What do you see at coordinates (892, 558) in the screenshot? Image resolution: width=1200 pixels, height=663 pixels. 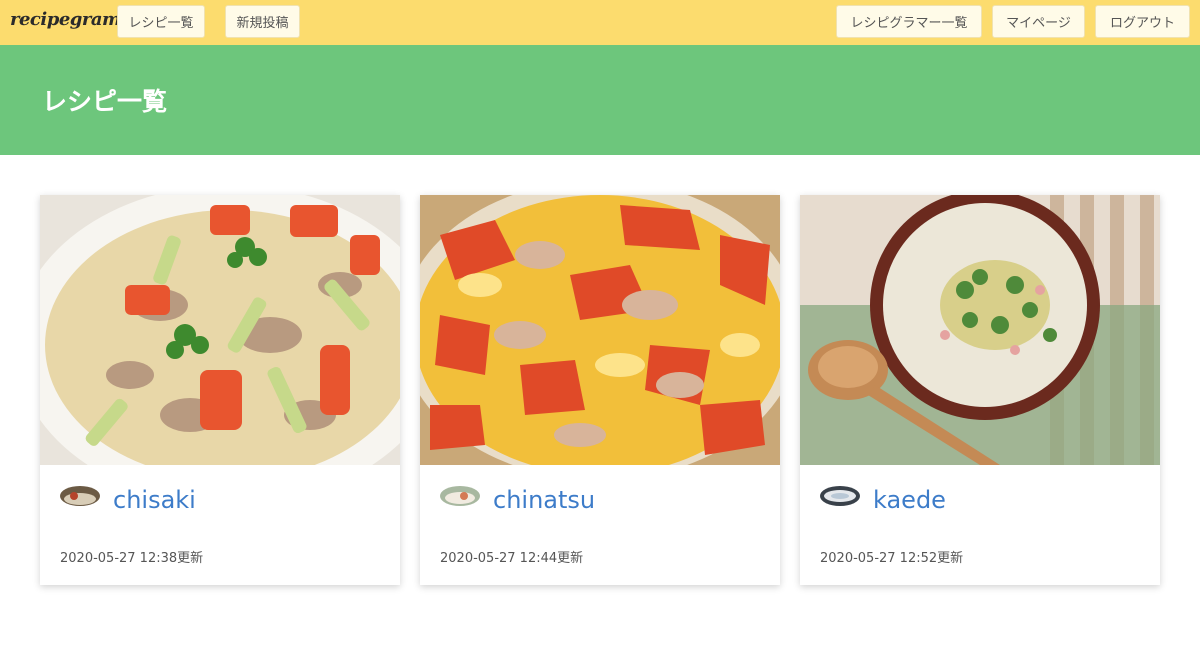 I see `updated-timestamp: 2020-05-27 12:52更新` at bounding box center [892, 558].